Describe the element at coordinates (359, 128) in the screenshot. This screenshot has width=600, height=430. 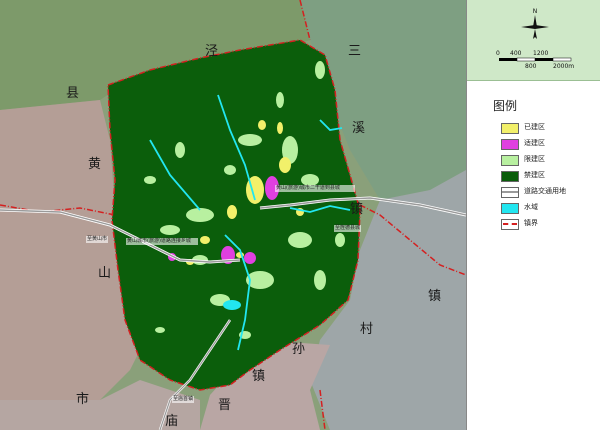
I see `place-label: 溪` at that location.